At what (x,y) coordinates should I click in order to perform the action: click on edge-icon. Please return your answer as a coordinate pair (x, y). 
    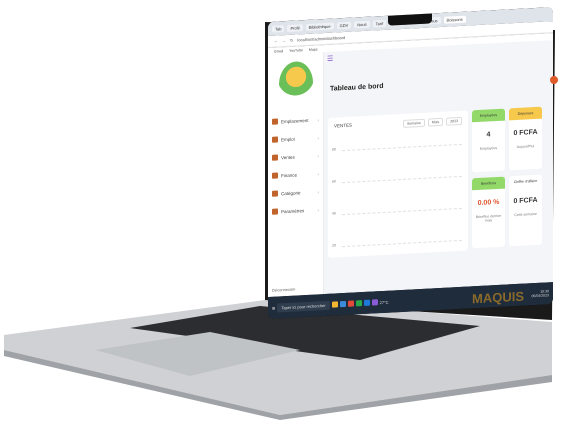
    Looking at the image, I should click on (342, 304).